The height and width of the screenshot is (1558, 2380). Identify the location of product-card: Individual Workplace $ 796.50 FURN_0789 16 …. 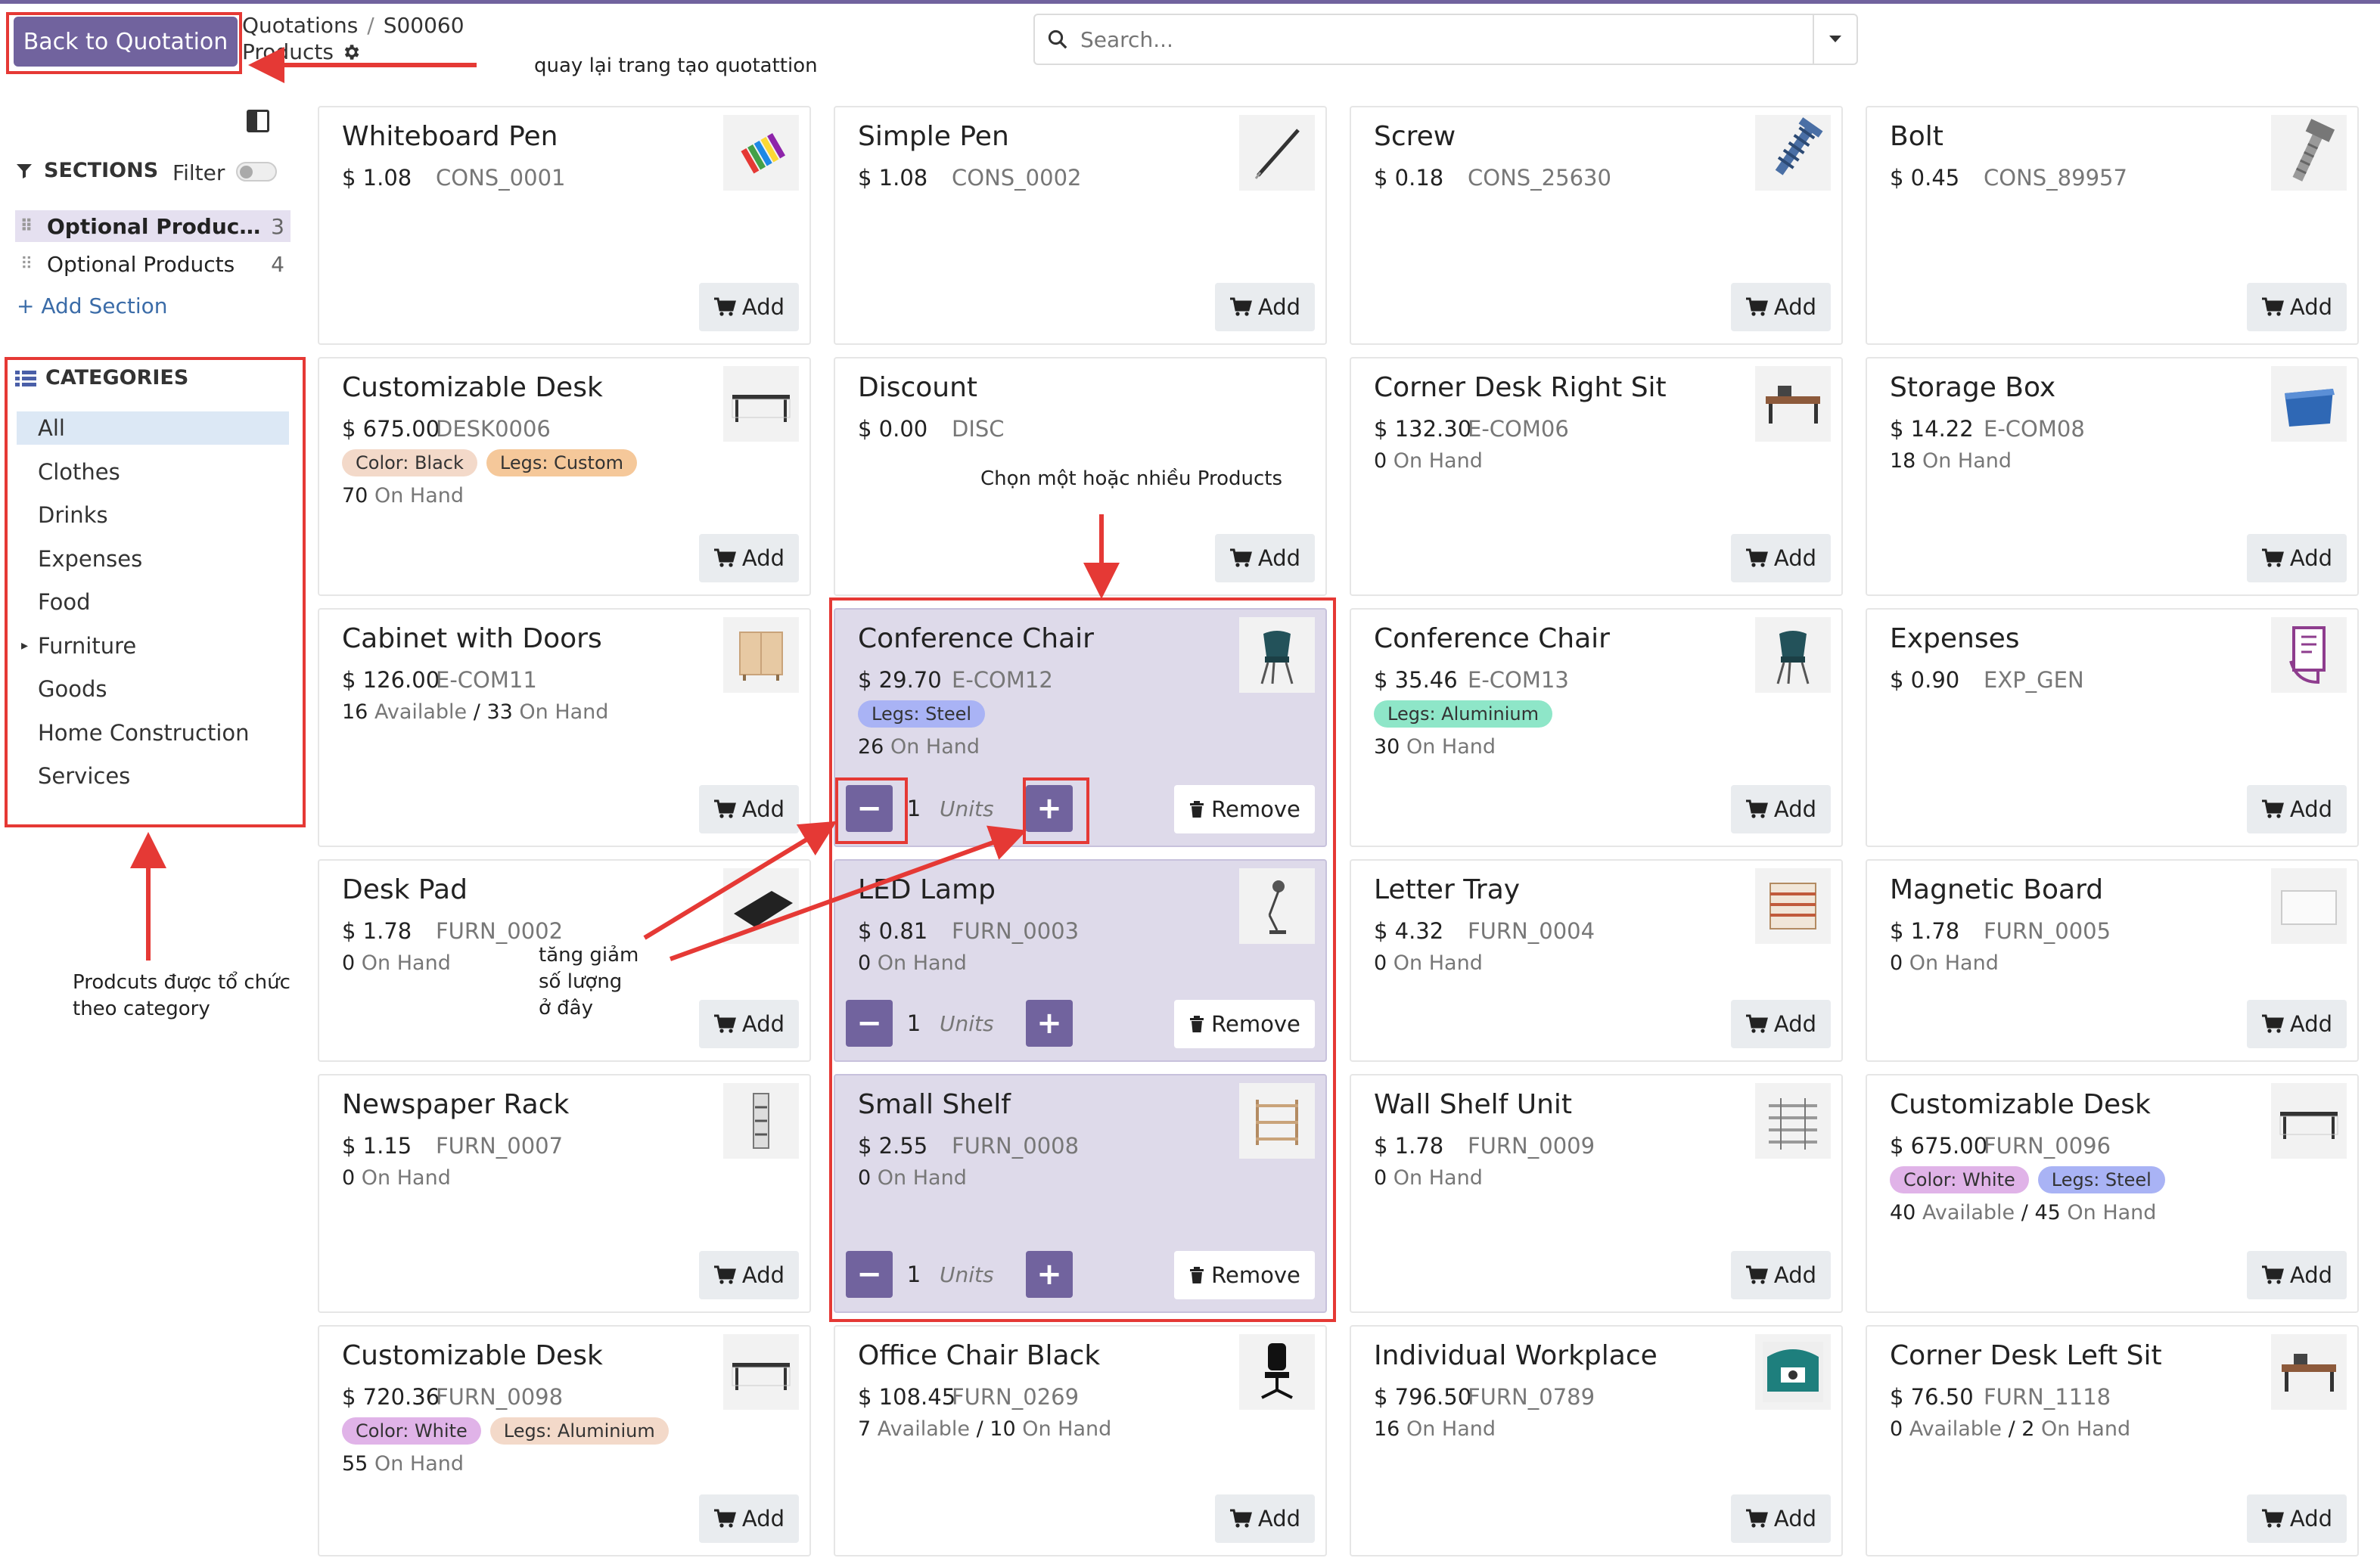
(1596, 1440).